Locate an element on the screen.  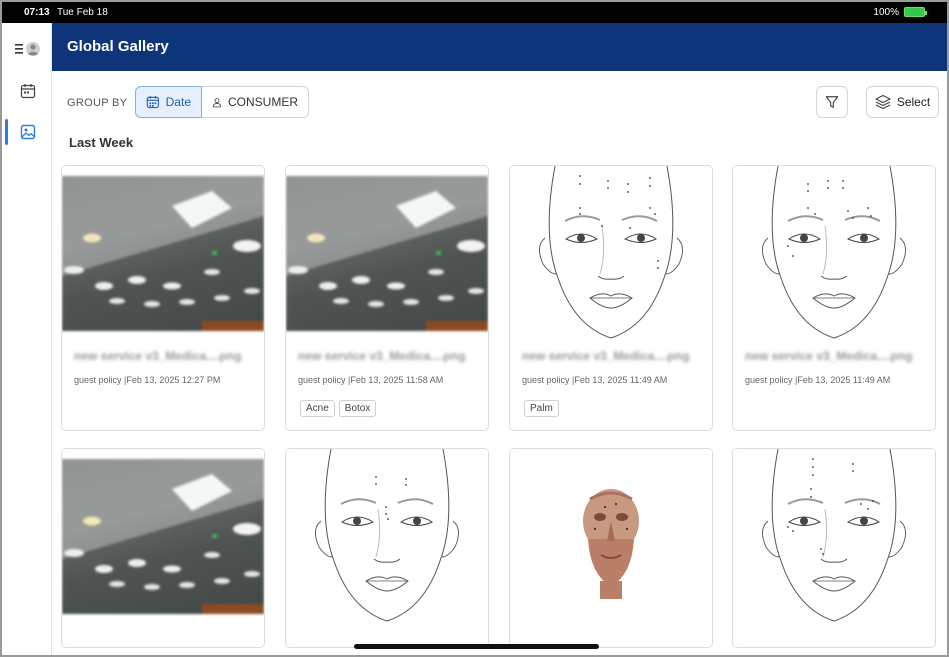
group-by-label: GROUP BY is located at coordinates (97, 103).